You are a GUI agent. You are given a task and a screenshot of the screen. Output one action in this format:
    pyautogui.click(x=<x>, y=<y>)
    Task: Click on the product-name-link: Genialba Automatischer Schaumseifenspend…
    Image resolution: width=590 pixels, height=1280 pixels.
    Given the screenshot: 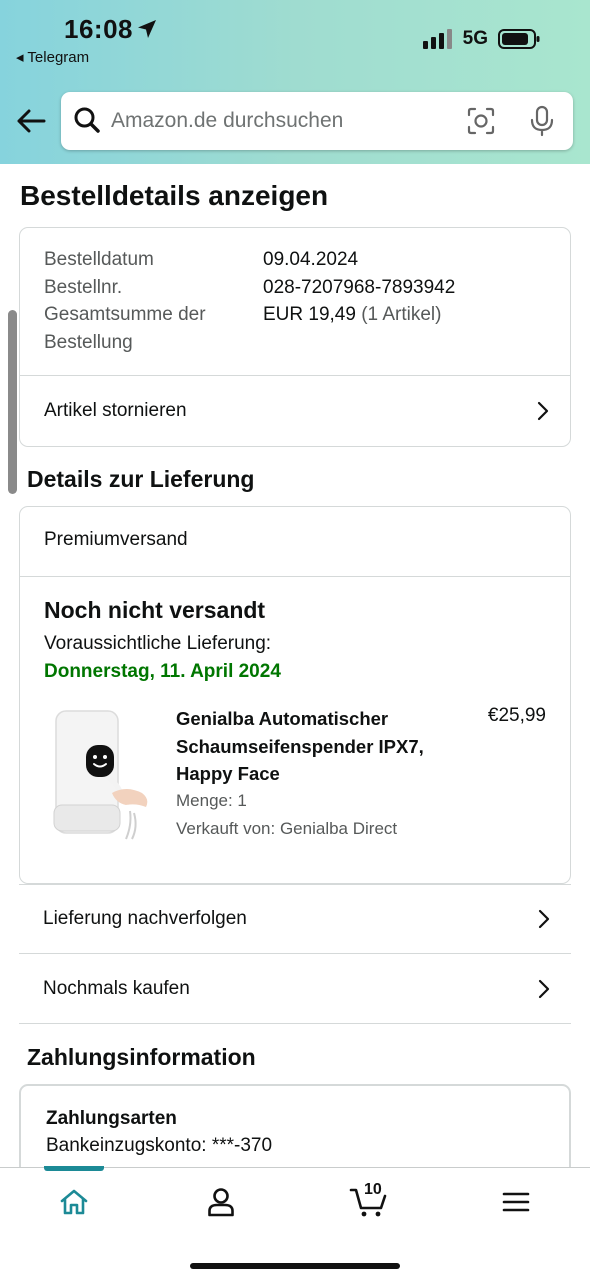 What is the action you would take?
    pyautogui.click(x=306, y=746)
    